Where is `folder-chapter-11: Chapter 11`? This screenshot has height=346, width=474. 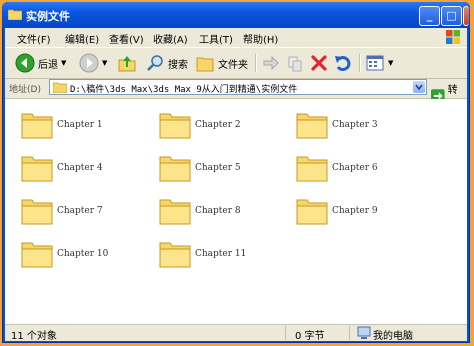 folder-chapter-11: Chapter 11 is located at coordinates (219, 255).